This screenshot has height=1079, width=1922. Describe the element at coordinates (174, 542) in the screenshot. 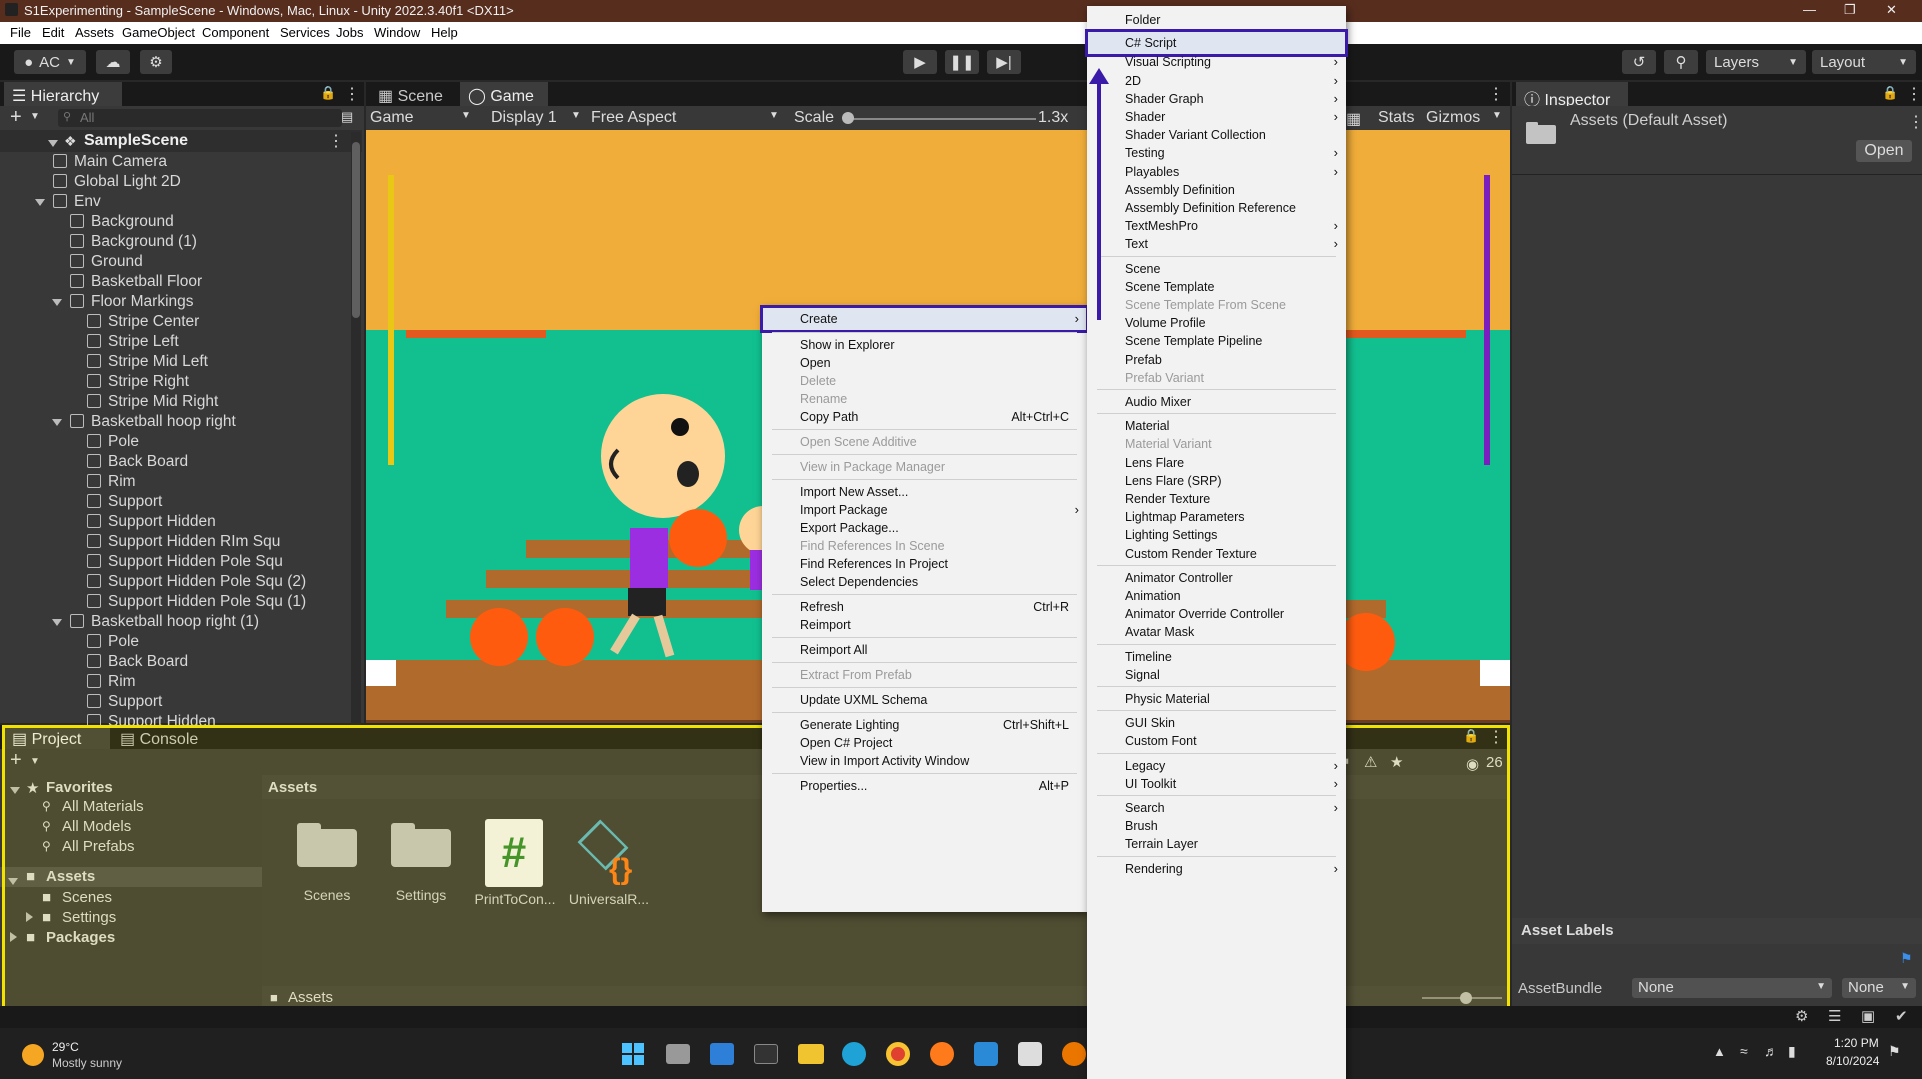

I see `hierarchy-item: Support Hidden RIm Squ` at that location.